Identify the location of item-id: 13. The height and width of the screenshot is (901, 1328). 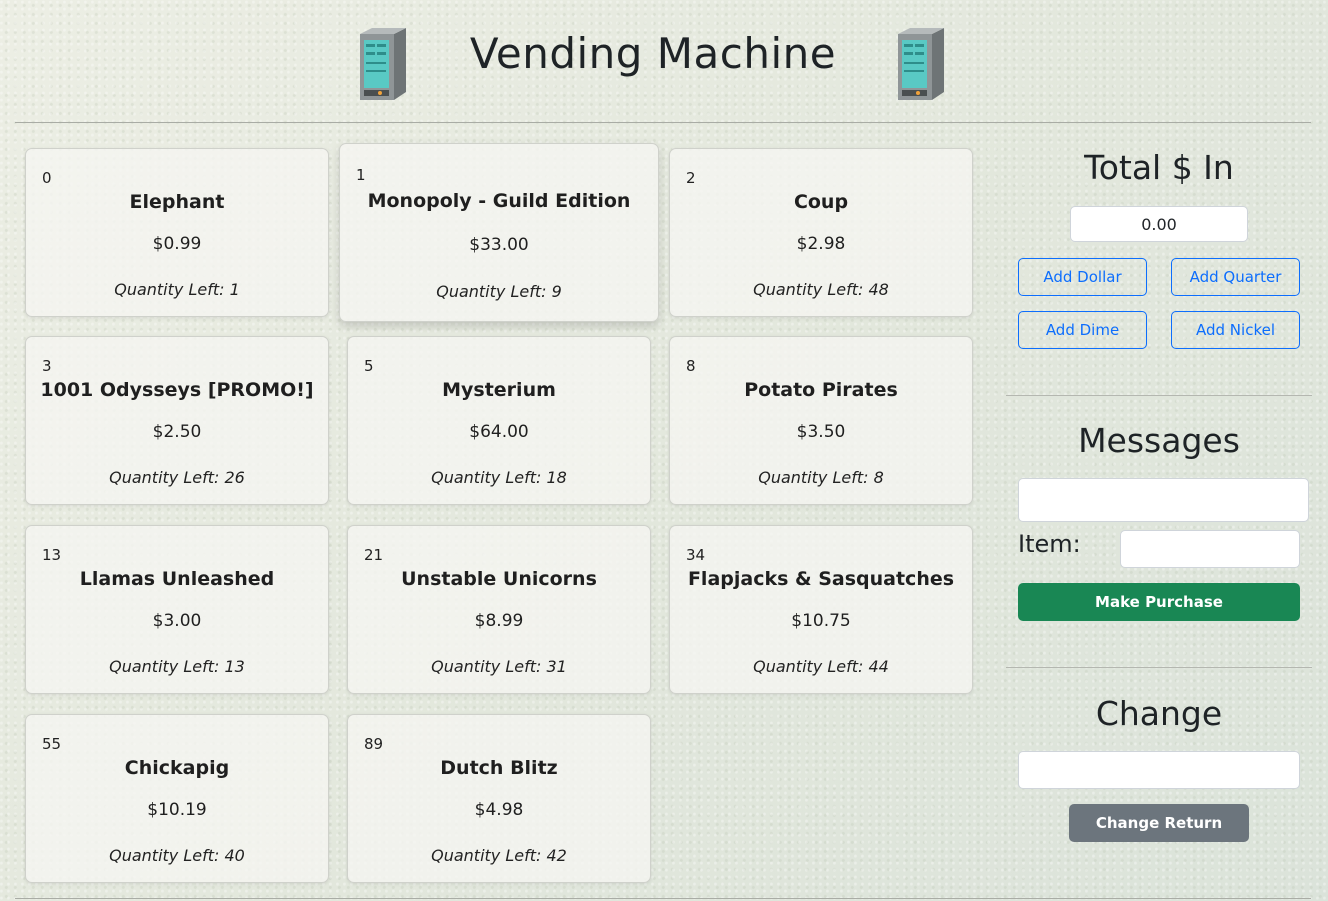
(52, 555).